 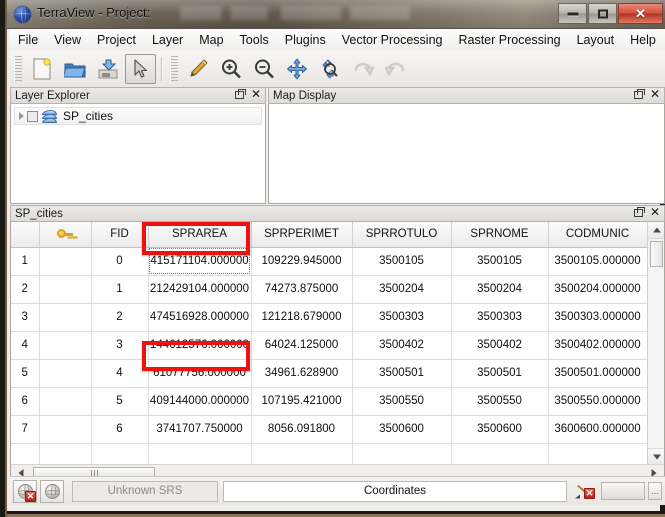 What do you see at coordinates (25, 261) in the screenshot?
I see `row-number: 1` at bounding box center [25, 261].